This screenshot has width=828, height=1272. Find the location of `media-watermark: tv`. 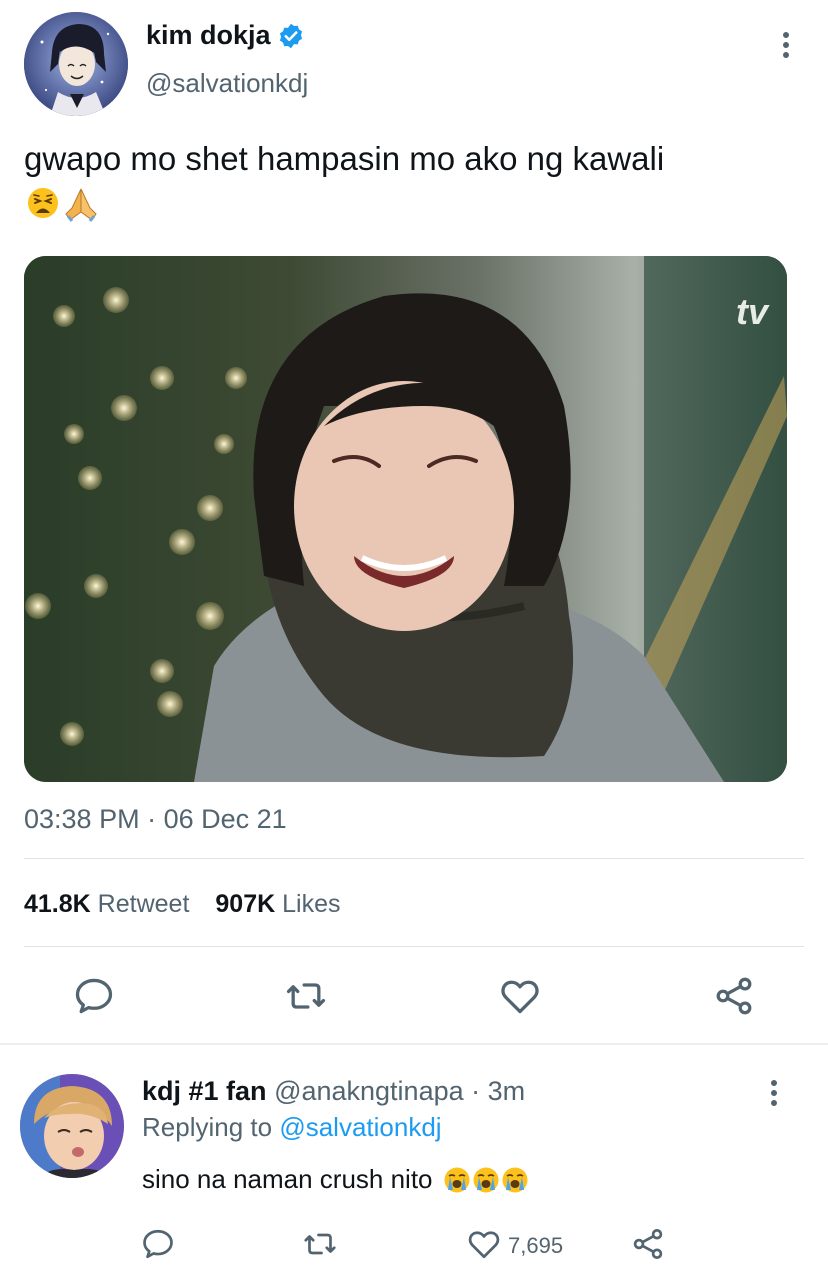

media-watermark: tv is located at coordinates (753, 311).